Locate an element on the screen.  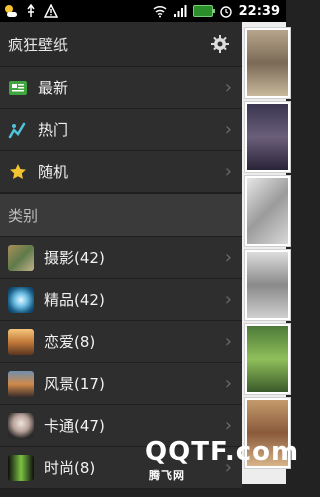
weather-icon is located at coordinates (11, 11).